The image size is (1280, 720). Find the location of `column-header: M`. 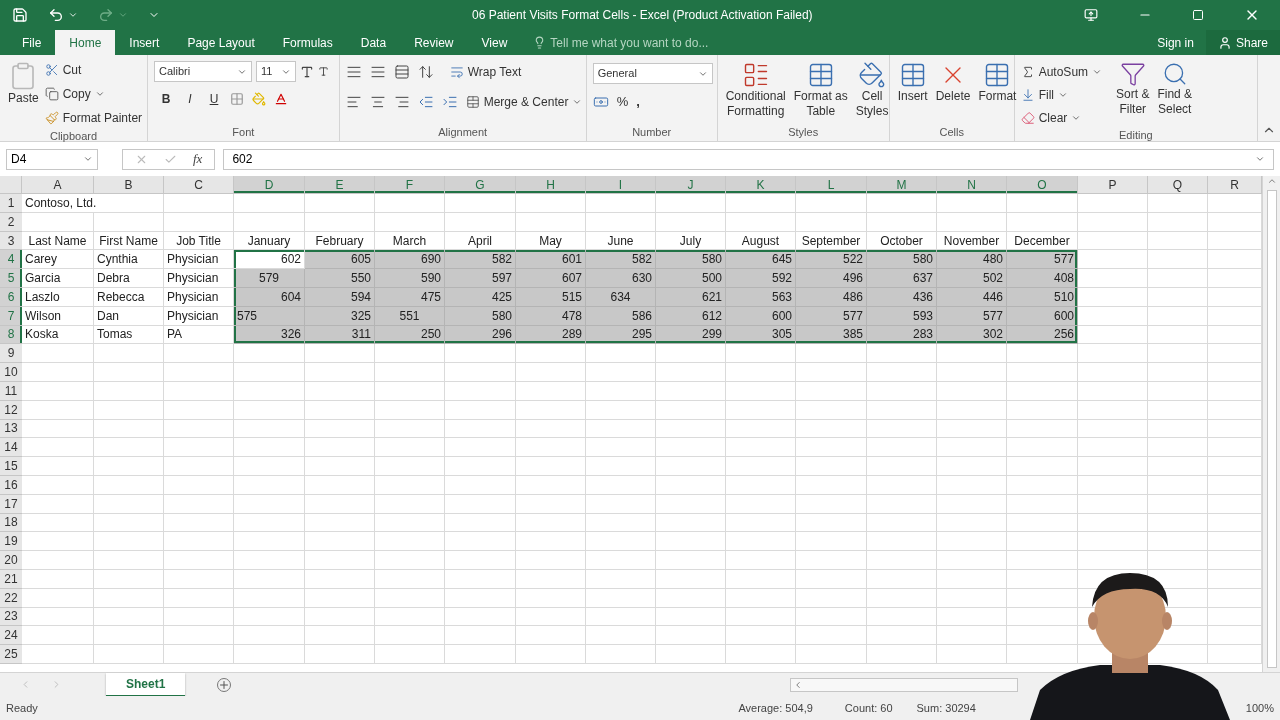

column-header: M is located at coordinates (902, 184).